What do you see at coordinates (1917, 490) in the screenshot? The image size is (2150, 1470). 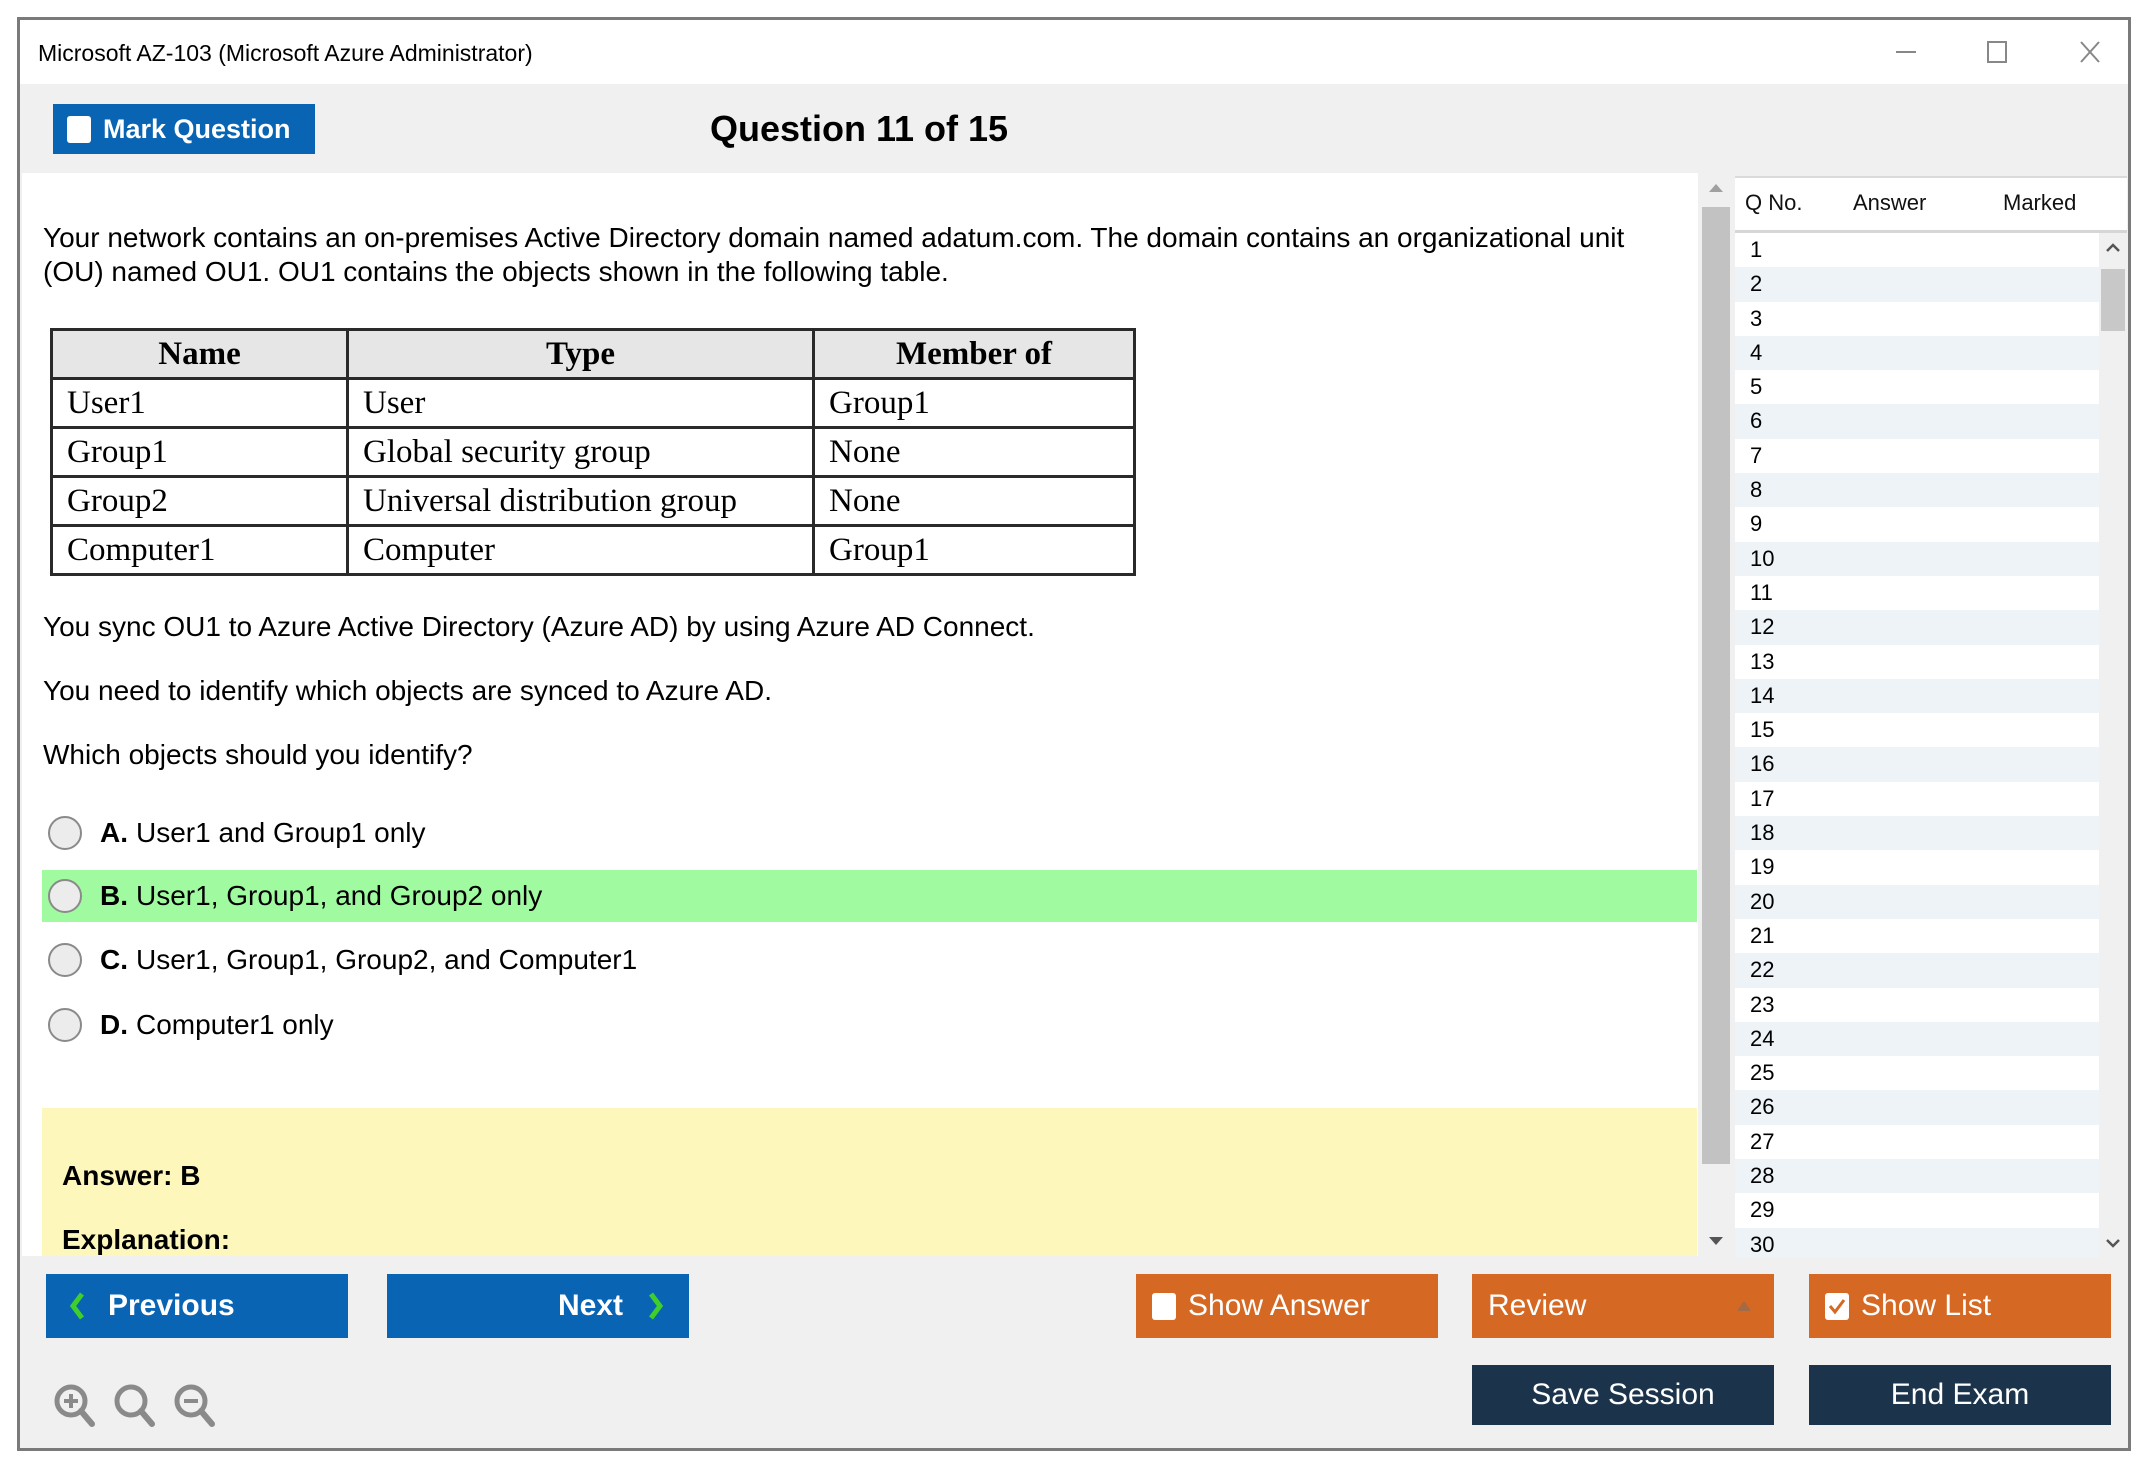 I see `question-list-row: 8` at bounding box center [1917, 490].